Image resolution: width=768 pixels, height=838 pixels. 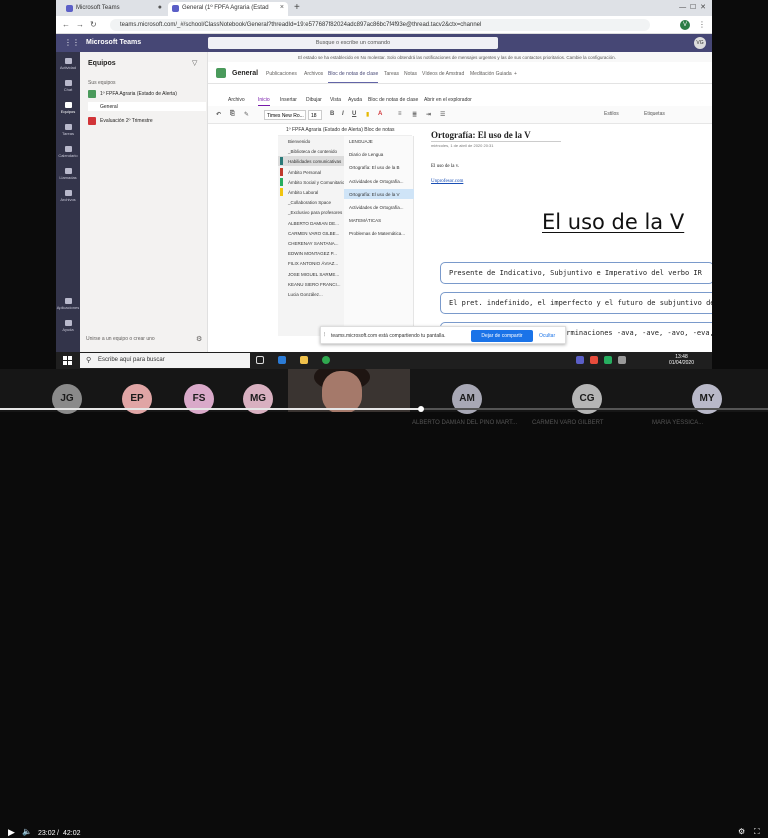 What do you see at coordinates (443, 74) in the screenshot?
I see `tab-videos: Vídeos de Amstrad` at bounding box center [443, 74].